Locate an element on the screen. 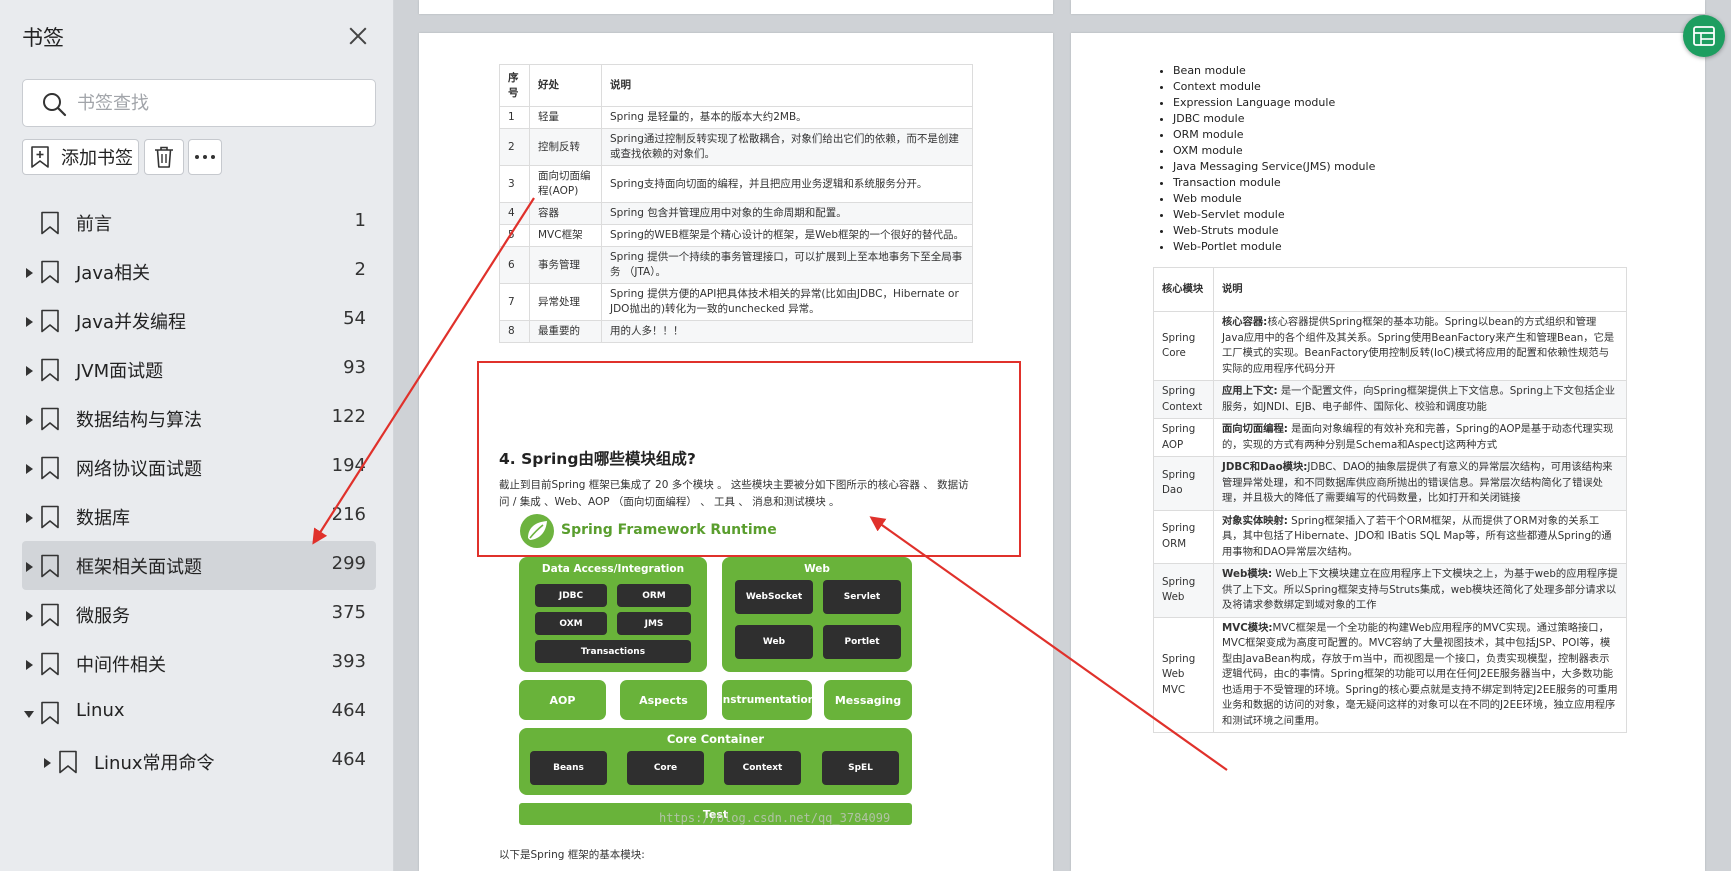  bookmark-page-number: 216 is located at coordinates (348, 514).